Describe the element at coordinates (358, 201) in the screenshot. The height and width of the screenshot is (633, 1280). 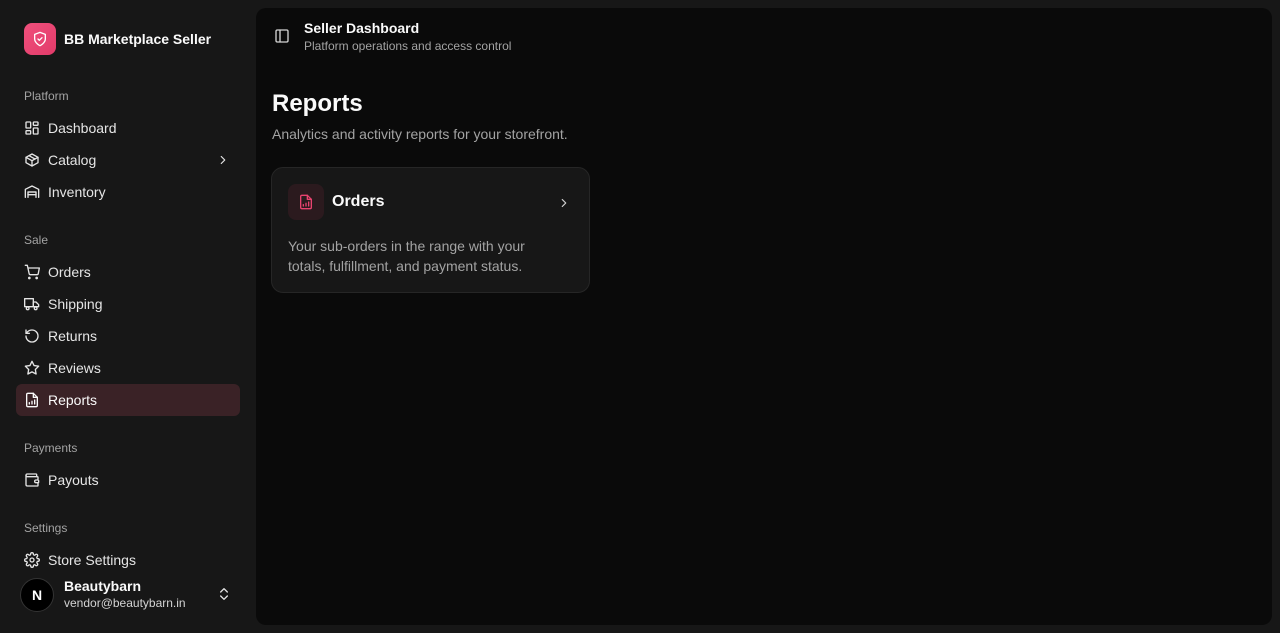
I see `card-title: Orders` at that location.